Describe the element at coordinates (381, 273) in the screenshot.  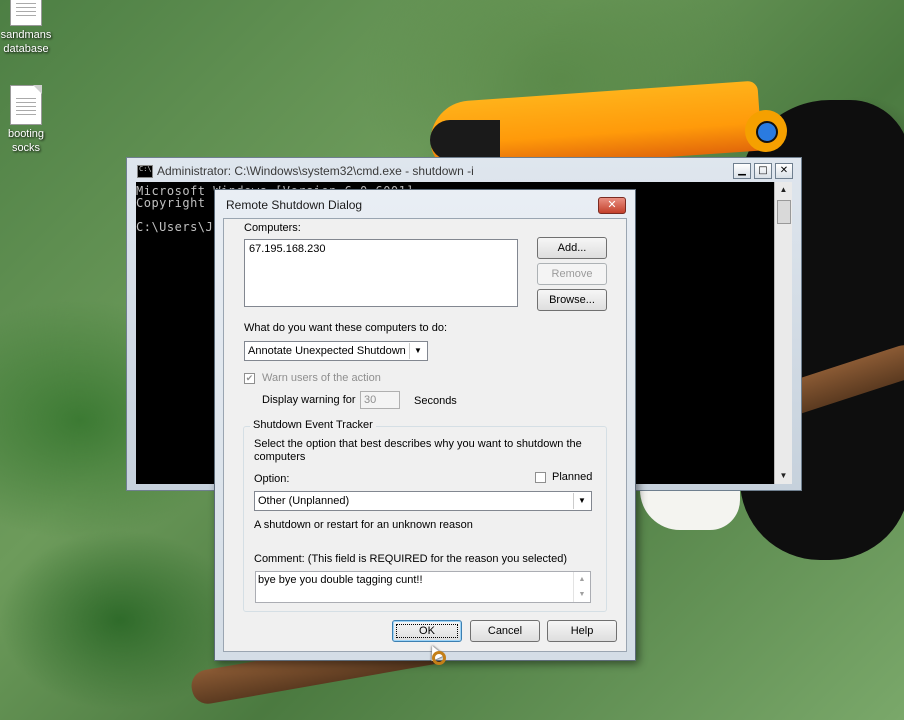
I see `computers-list: 67.195.168.230` at that location.